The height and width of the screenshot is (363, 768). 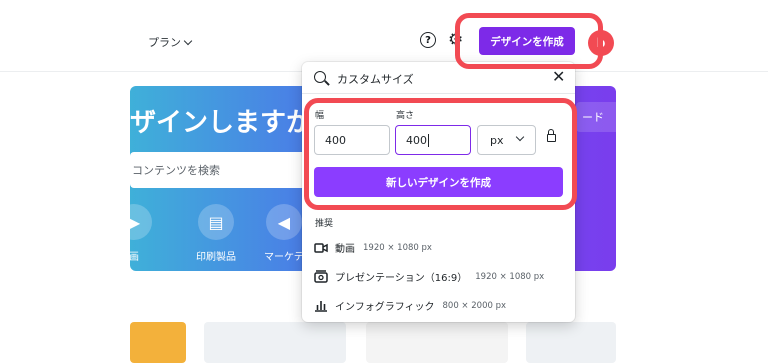 What do you see at coordinates (320, 248) in the screenshot?
I see `video-icon` at bounding box center [320, 248].